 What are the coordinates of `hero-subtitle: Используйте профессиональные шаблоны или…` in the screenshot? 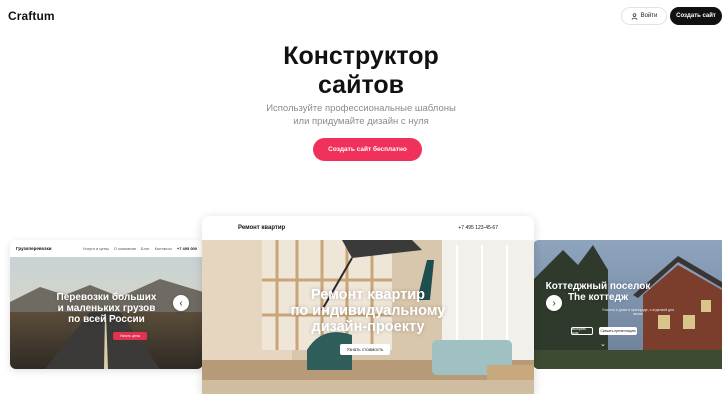 It's located at (361, 115).